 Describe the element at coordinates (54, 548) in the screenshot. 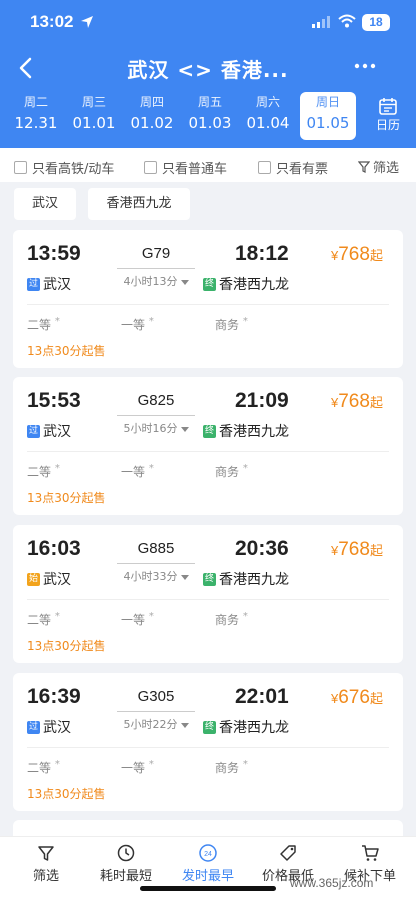

I see `departure-time: 16:03` at that location.